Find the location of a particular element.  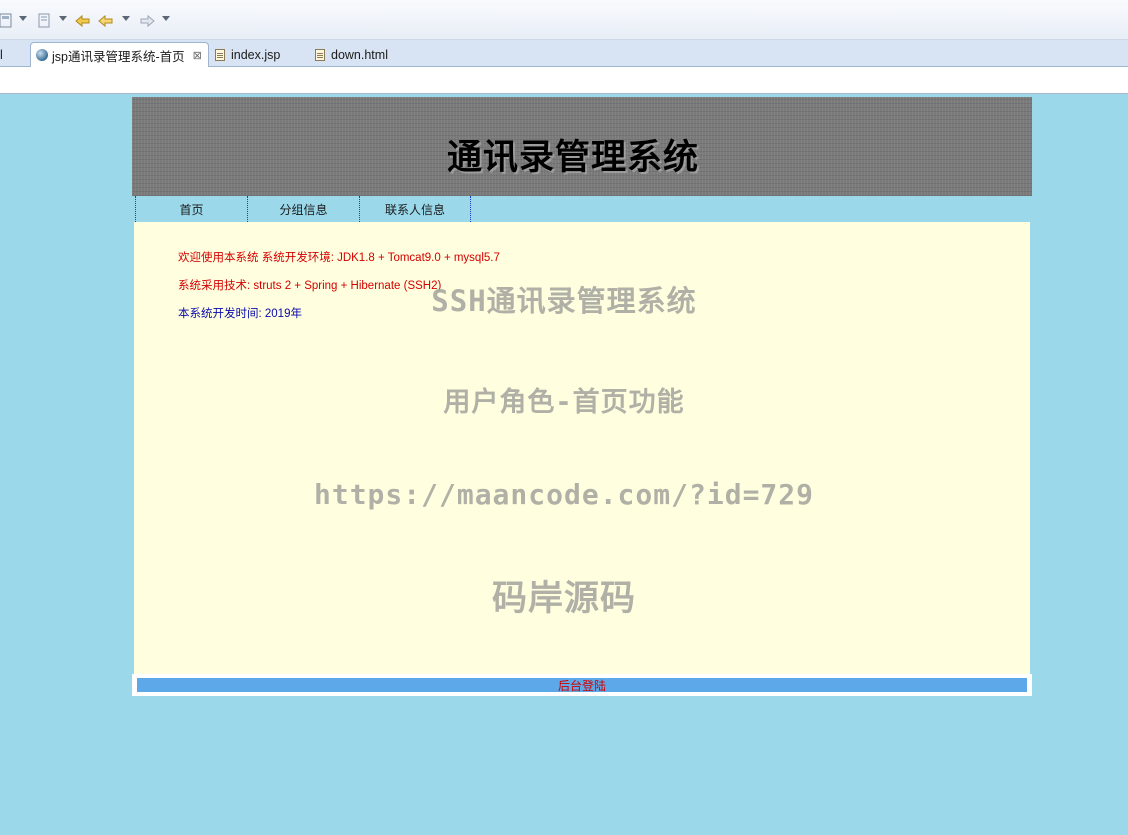

tab-label: down.html is located at coordinates (359, 54).